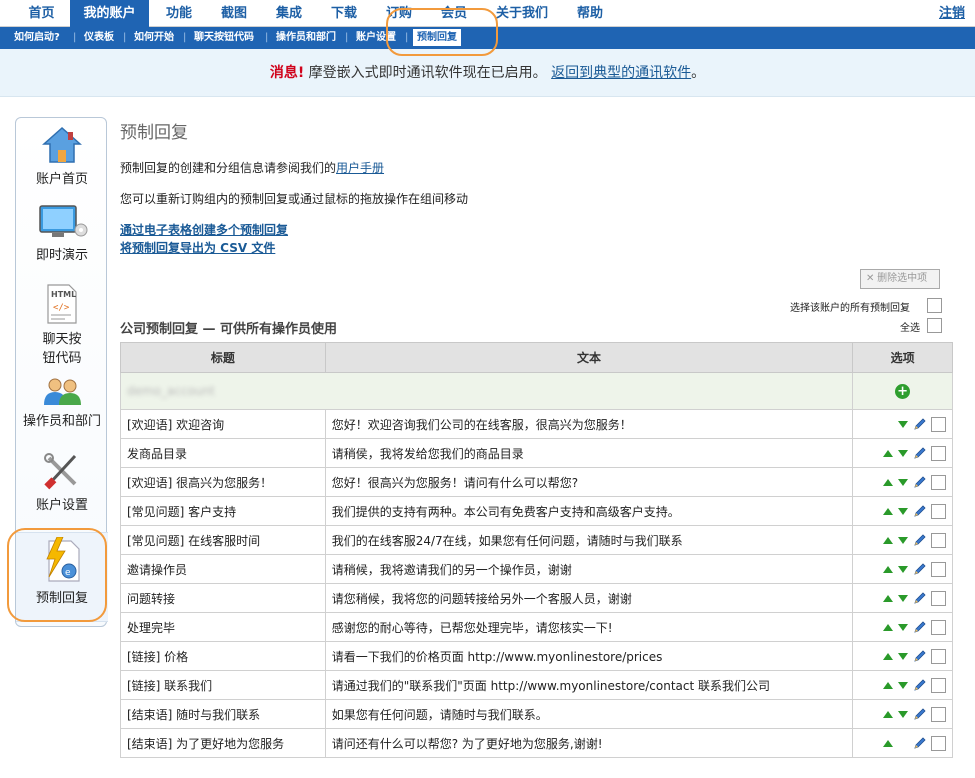 The width and height of the screenshot is (975, 778). What do you see at coordinates (344, 13) in the screenshot?
I see `nav-download: 下载` at bounding box center [344, 13].